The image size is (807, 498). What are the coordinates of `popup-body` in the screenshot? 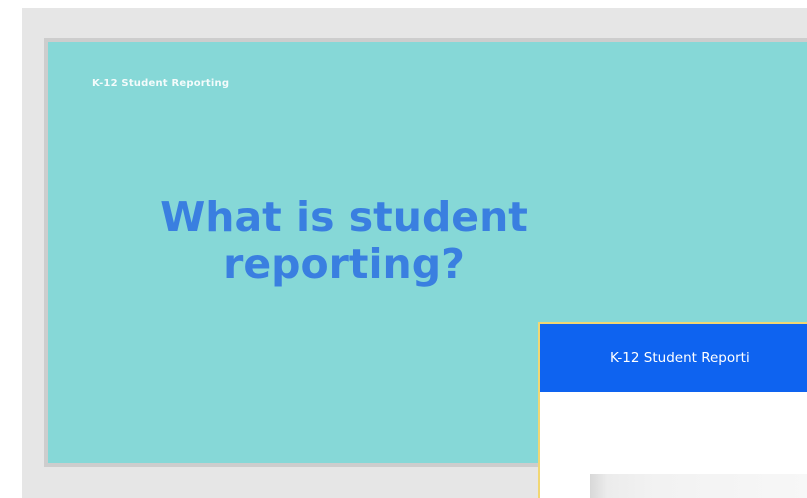 It's located at (673, 445).